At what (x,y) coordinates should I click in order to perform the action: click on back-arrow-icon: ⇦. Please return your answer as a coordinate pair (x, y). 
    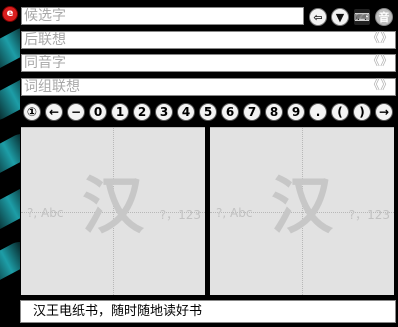
    Looking at the image, I should click on (318, 17).